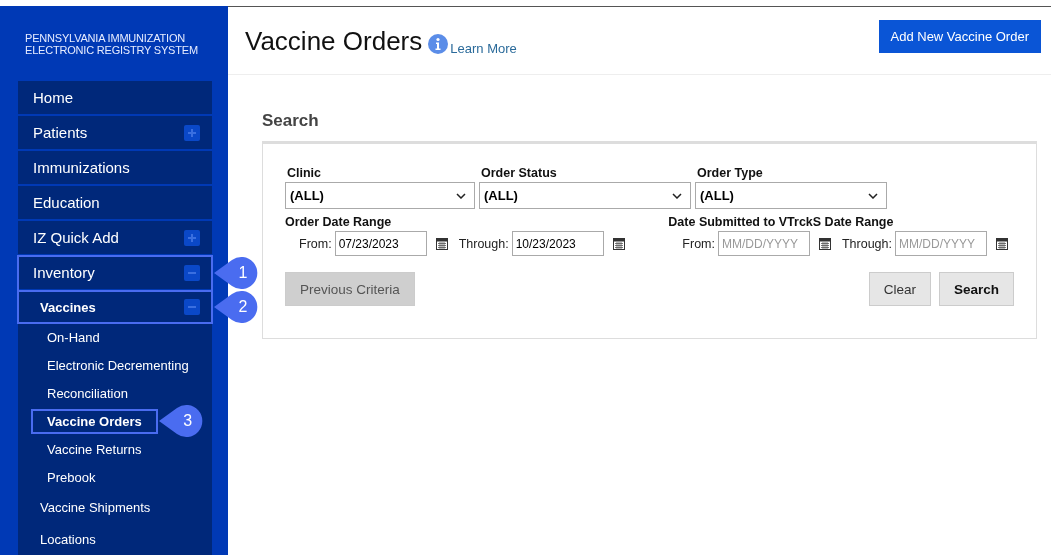  Describe the element at coordinates (334, 41) in the screenshot. I see `page-title: Vaccine Orders` at that location.